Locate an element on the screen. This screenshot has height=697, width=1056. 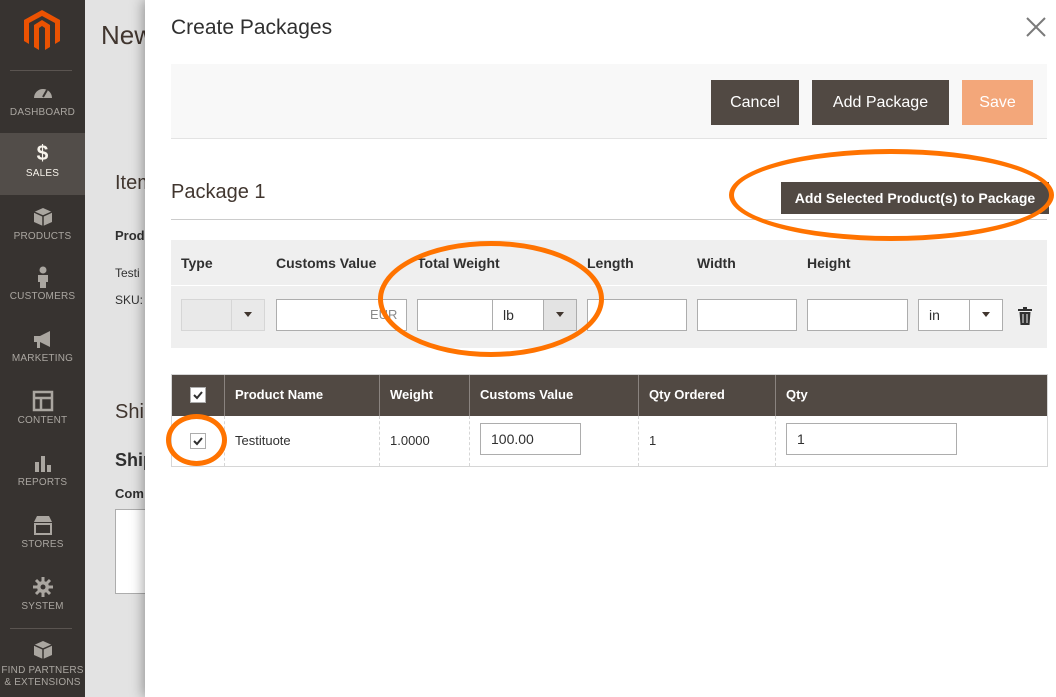
nav-customers: CUSTOMERS is located at coordinates (42, 297).